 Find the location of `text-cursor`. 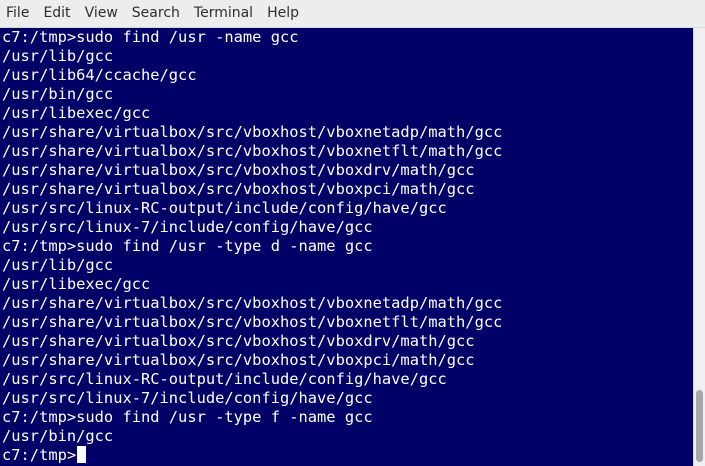

text-cursor is located at coordinates (82, 454).